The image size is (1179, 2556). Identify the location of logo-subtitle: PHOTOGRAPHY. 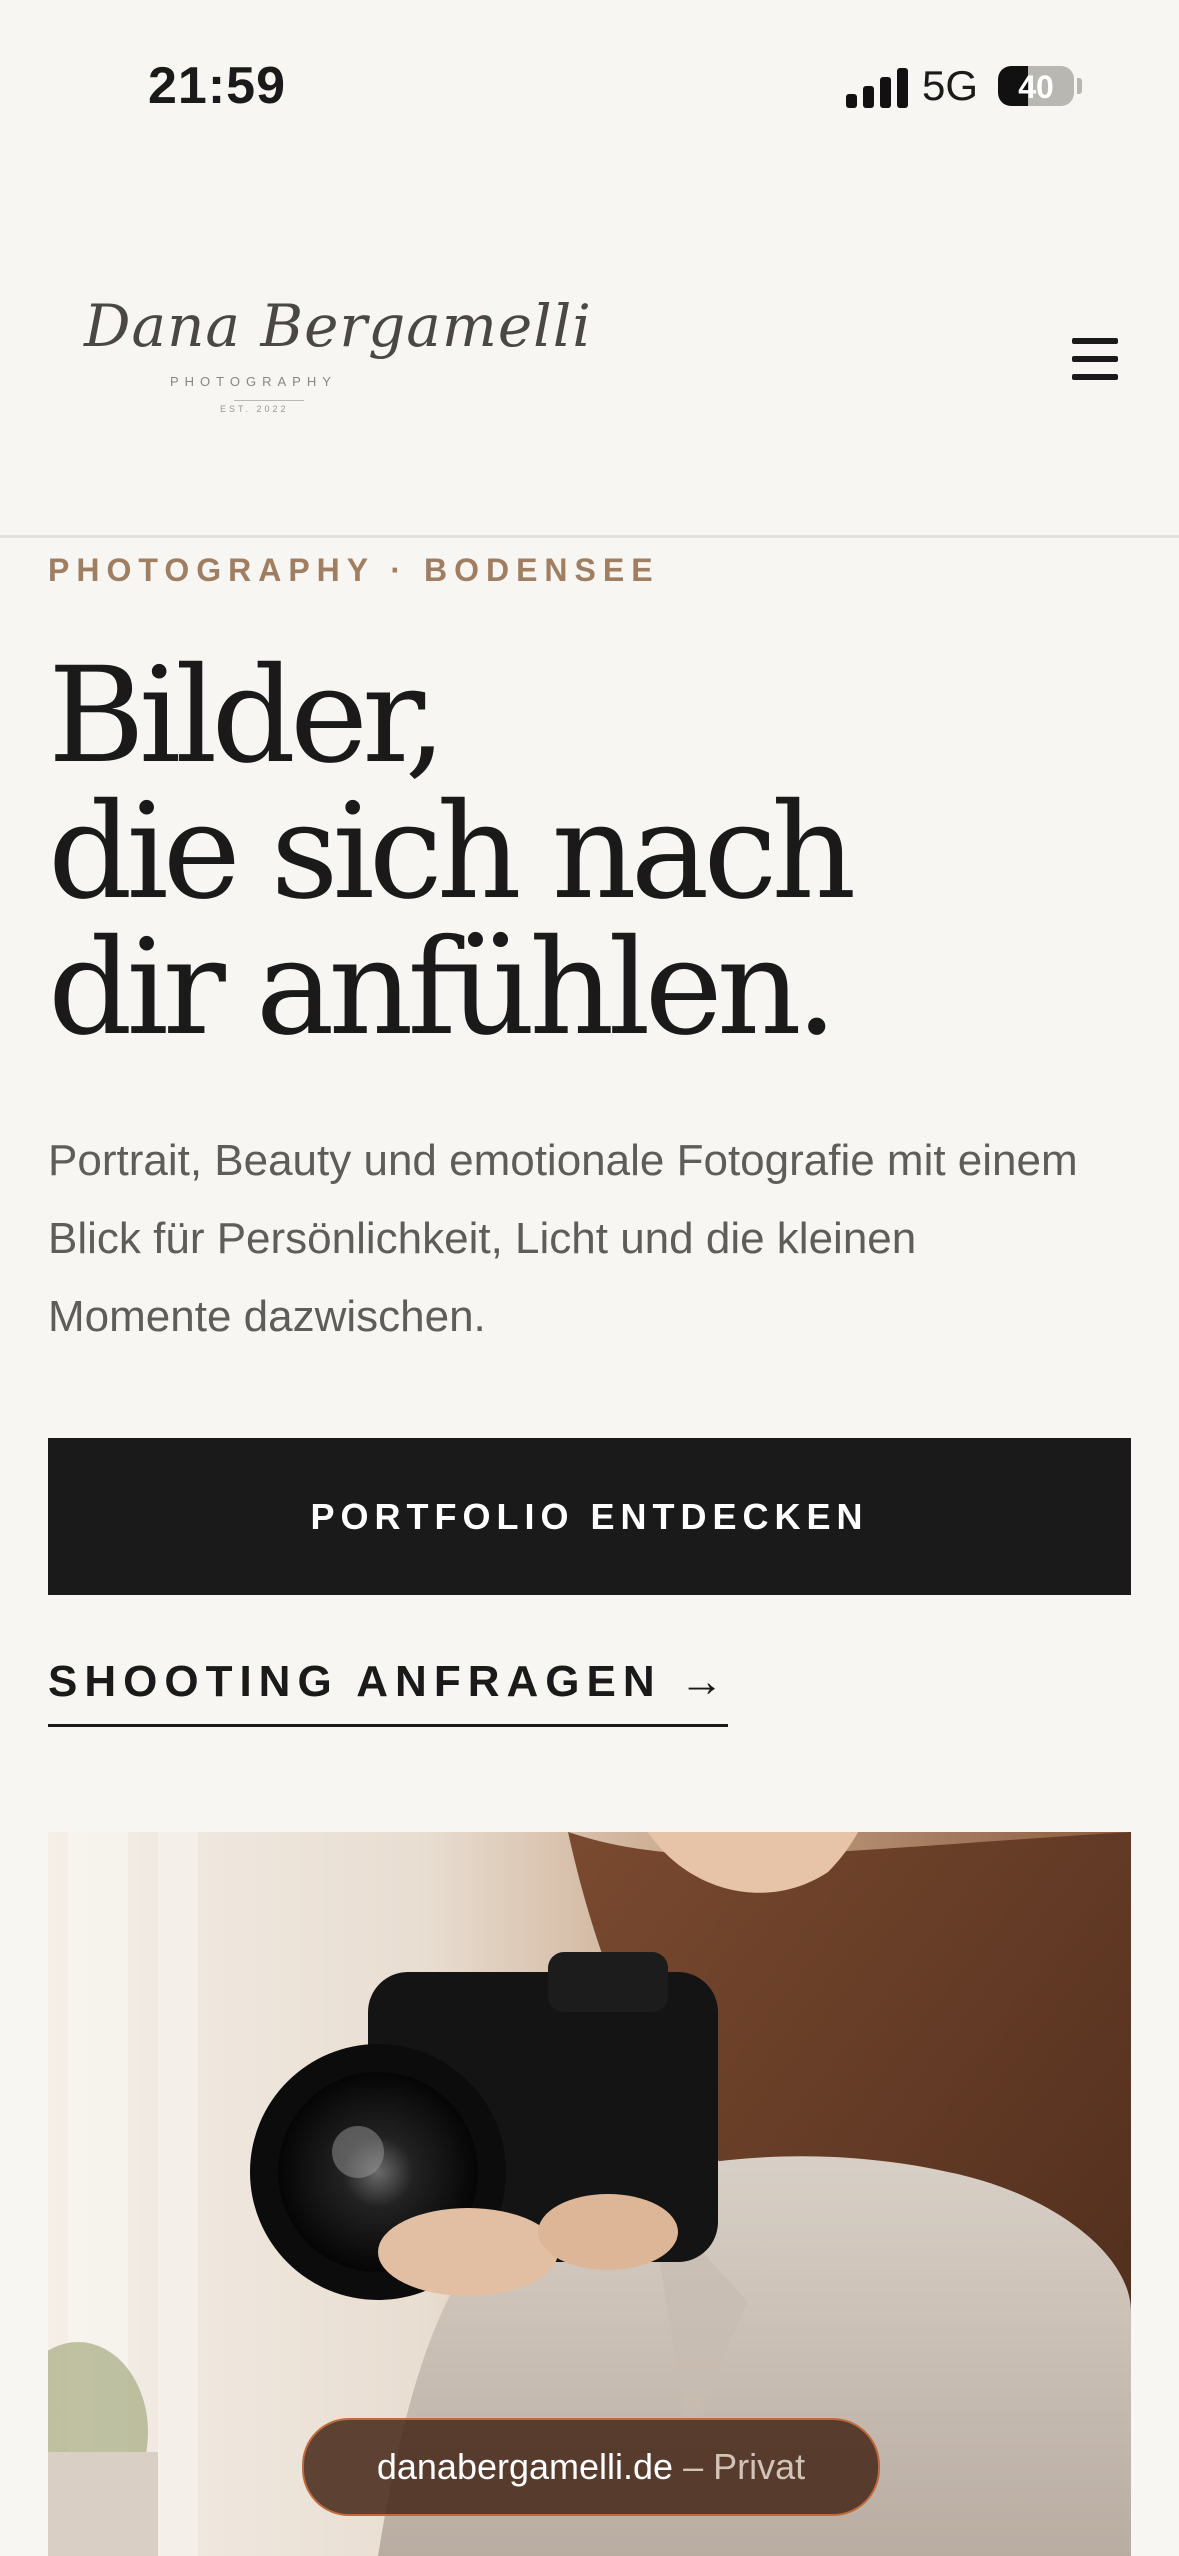
(253, 381).